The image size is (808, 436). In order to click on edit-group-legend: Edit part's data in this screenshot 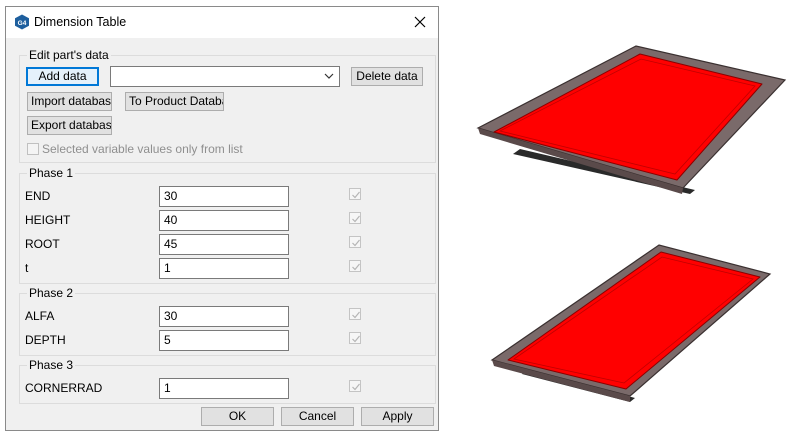, I will do `click(69, 55)`.